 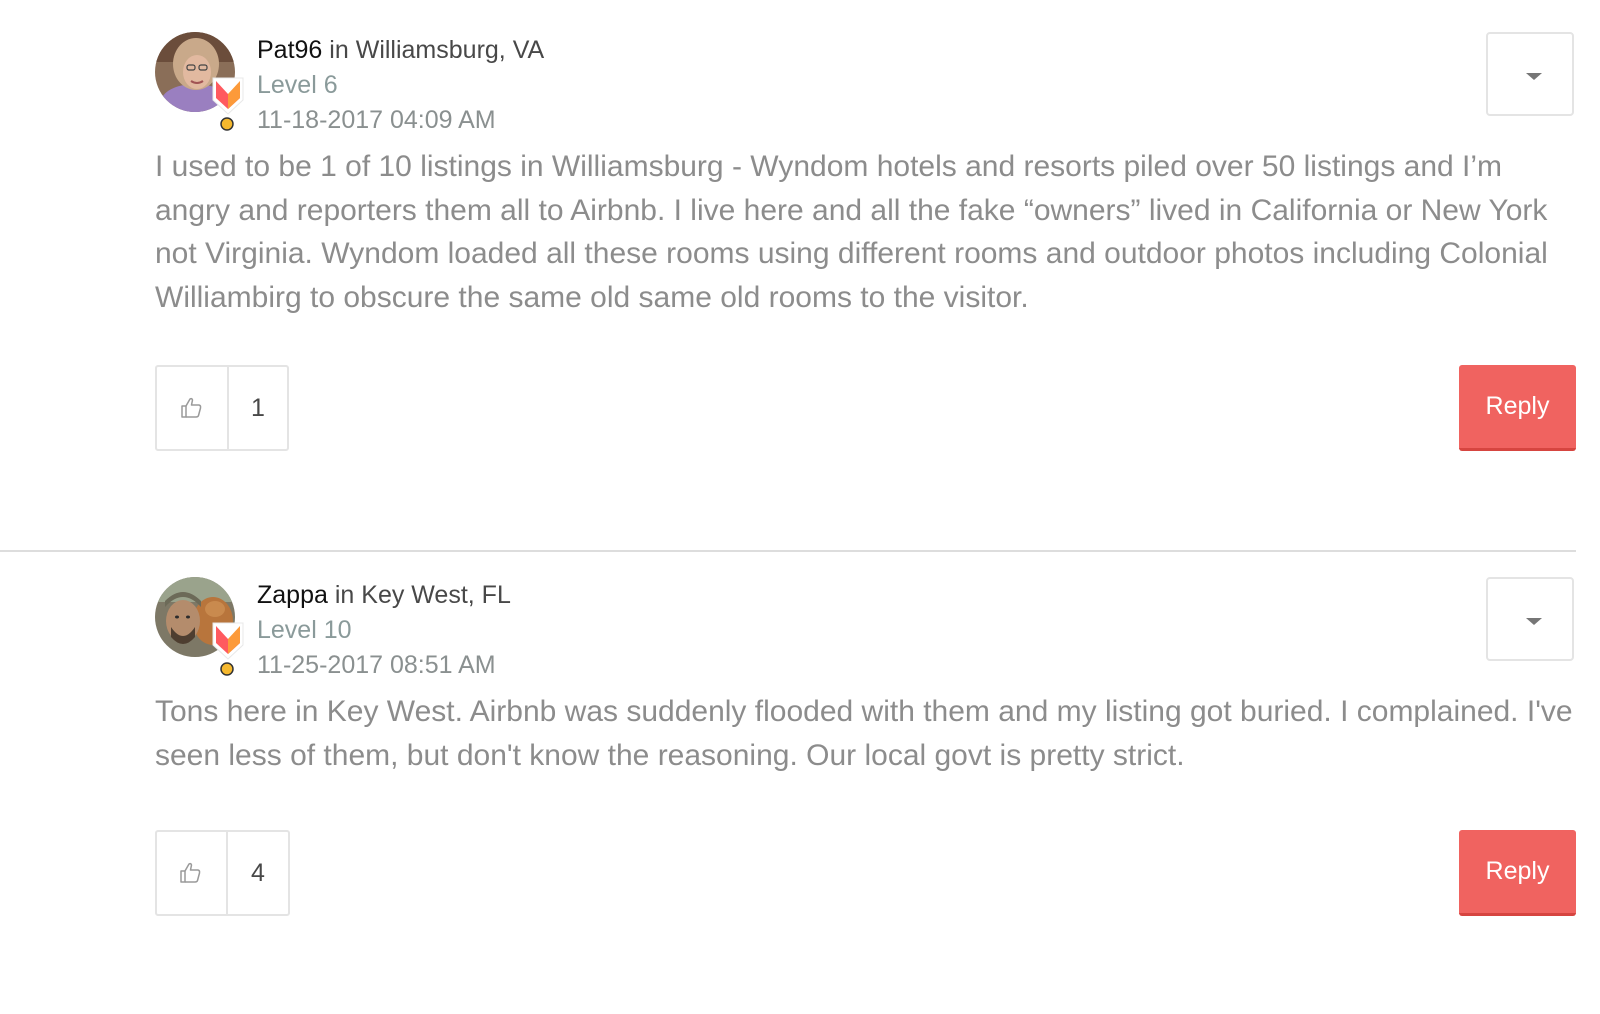 I want to click on post-divider, so click(x=788, y=551).